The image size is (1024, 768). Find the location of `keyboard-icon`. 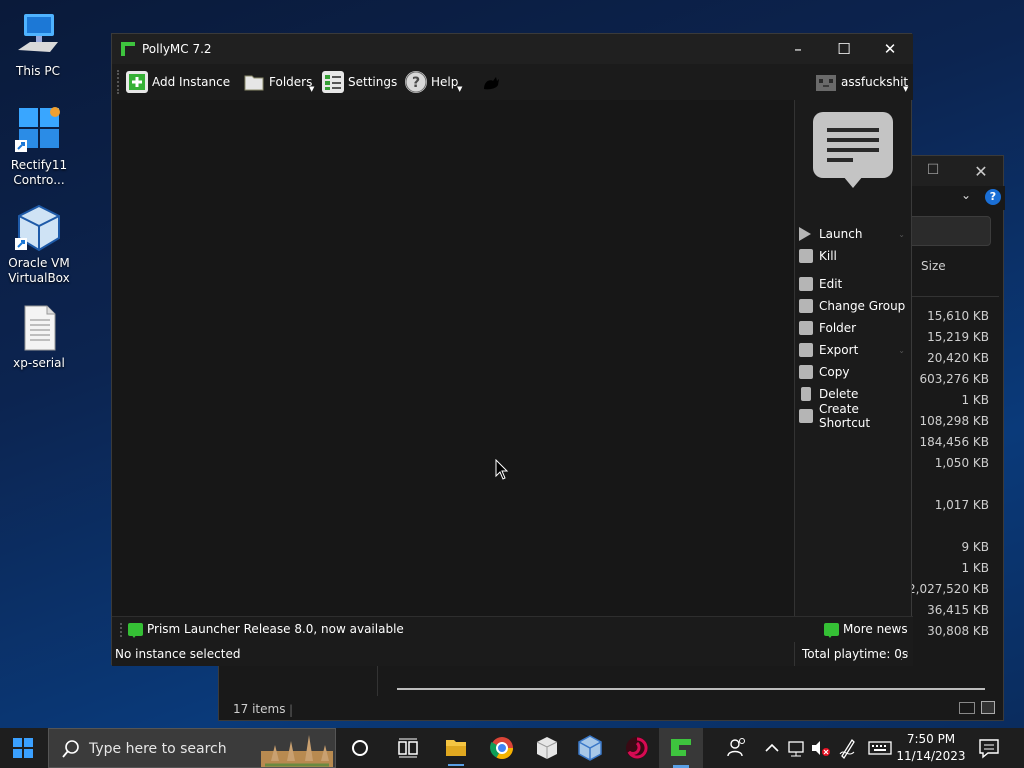

keyboard-icon is located at coordinates (880, 748).